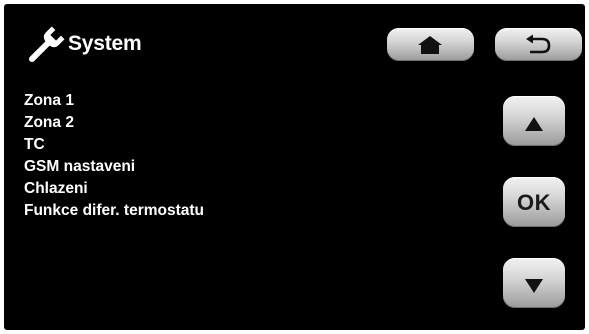  What do you see at coordinates (114, 167) in the screenshot?
I see `menu-item-gsm-nastaveni: GSM nastaveni` at bounding box center [114, 167].